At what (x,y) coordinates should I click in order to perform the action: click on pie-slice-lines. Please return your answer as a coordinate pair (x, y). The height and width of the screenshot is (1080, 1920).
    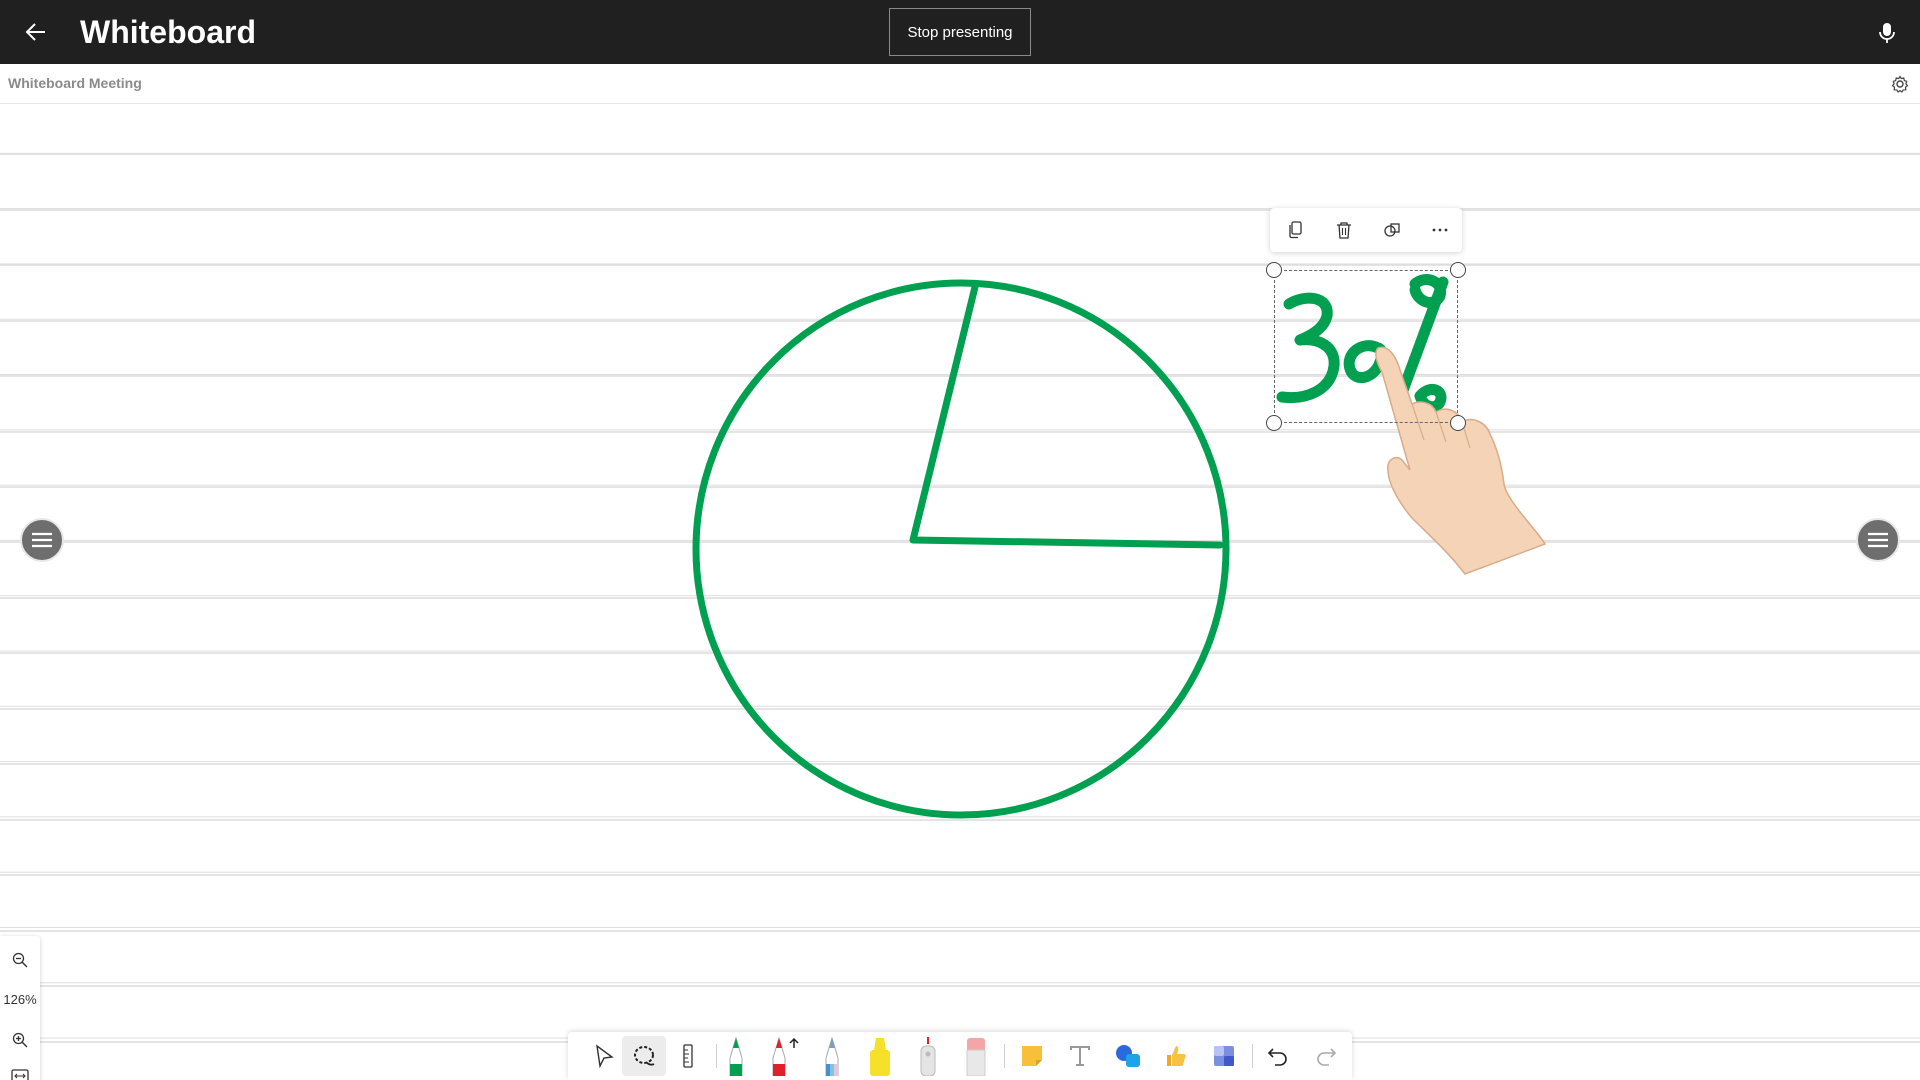
    Looking at the image, I should click on (1066, 416).